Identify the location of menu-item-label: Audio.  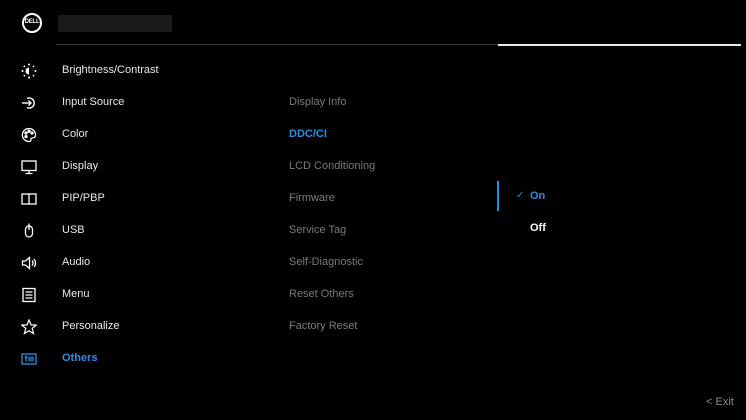
(76, 262).